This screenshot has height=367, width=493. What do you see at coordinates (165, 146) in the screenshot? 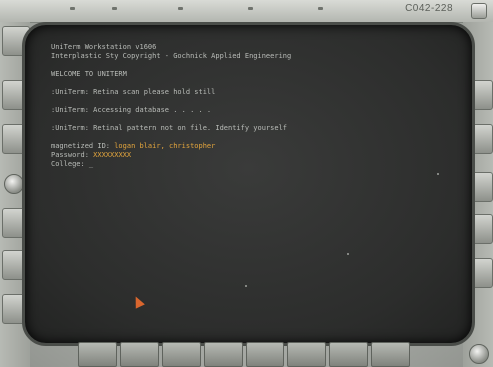
I see `login-name: logan blair, christopher` at bounding box center [165, 146].